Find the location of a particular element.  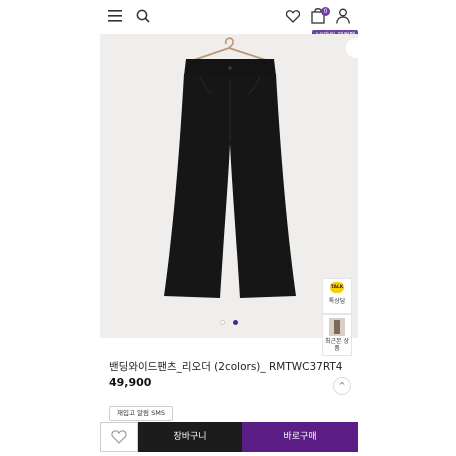

product-name: 밴딩와이드팬츠_리오더 (2colors)_ RMTWC37RT4 is located at coordinates (226, 367).